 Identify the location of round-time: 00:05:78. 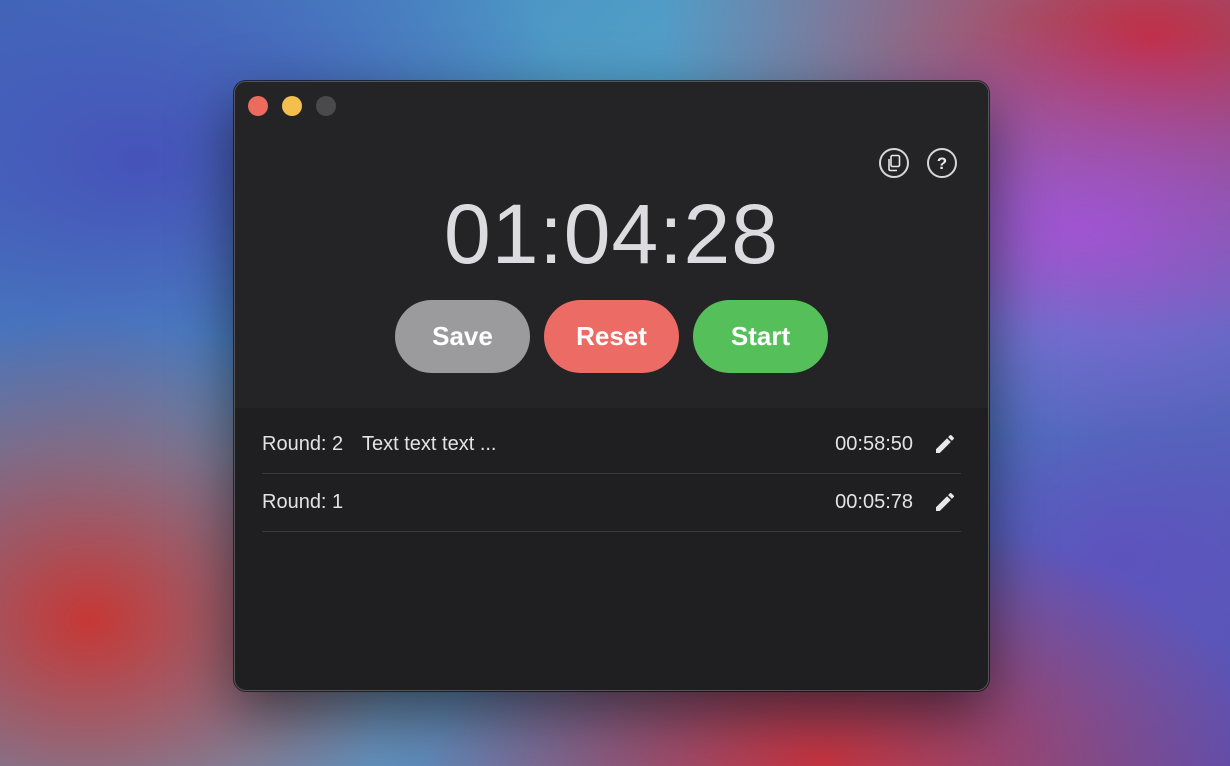
(874, 502).